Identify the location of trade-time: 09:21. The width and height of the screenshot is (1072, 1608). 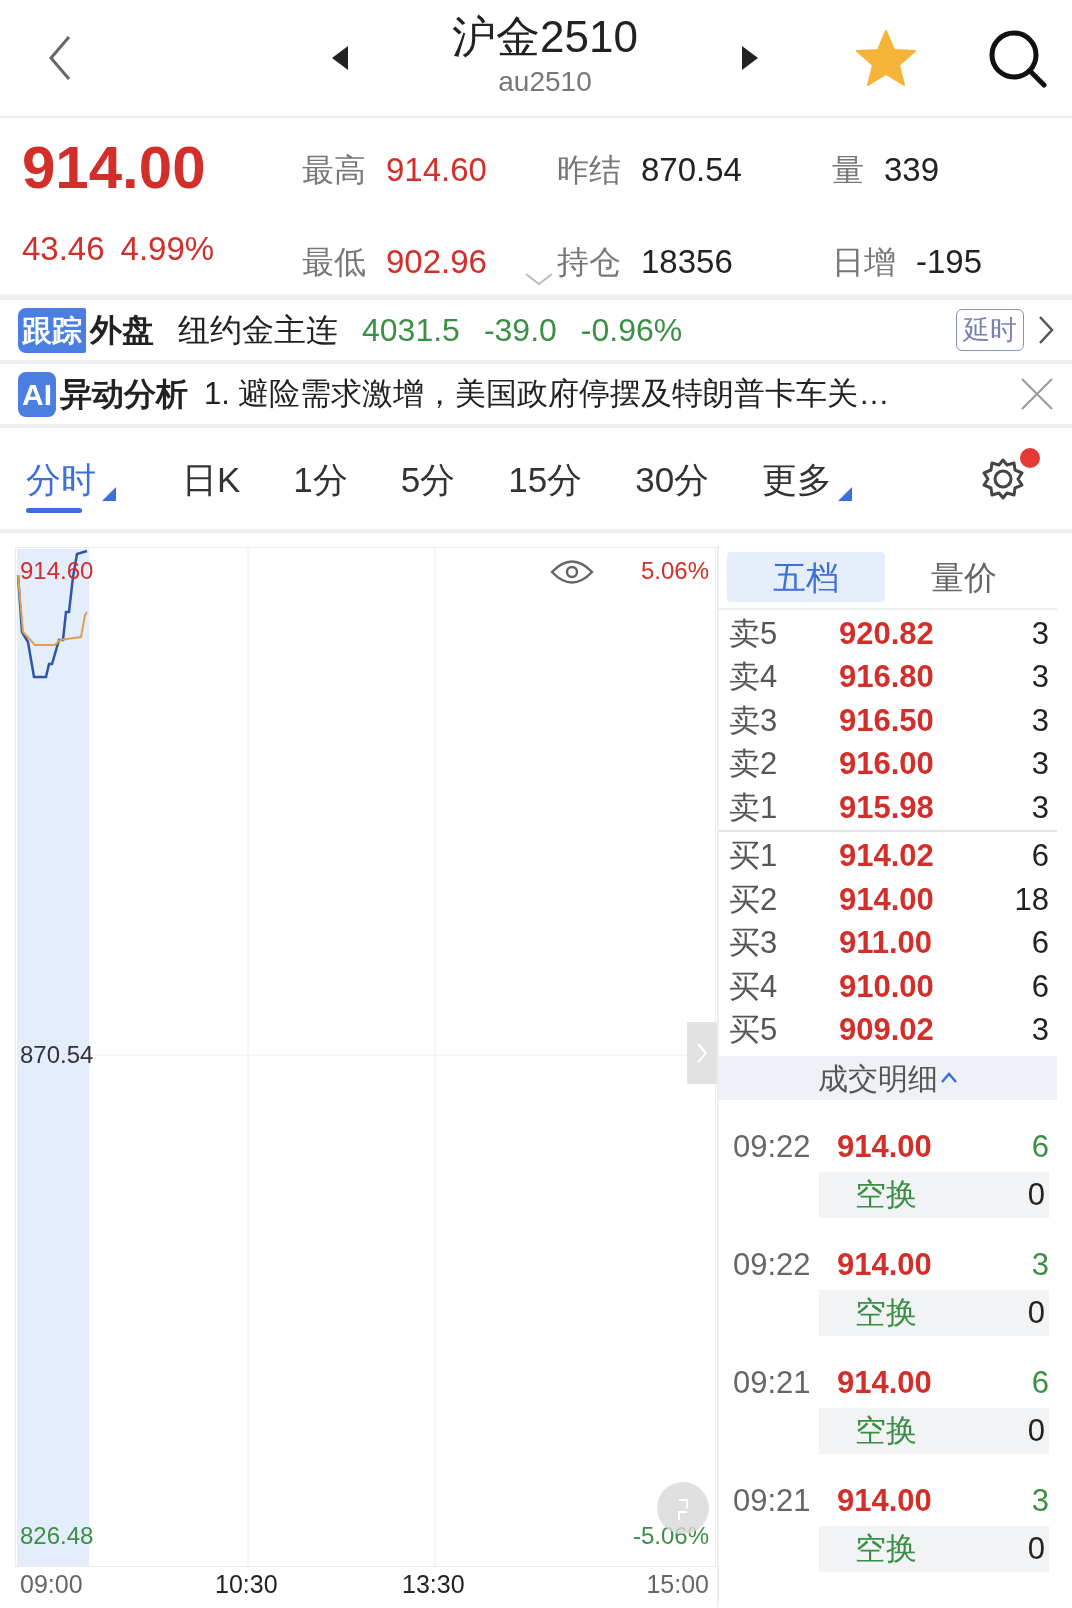
(772, 1500).